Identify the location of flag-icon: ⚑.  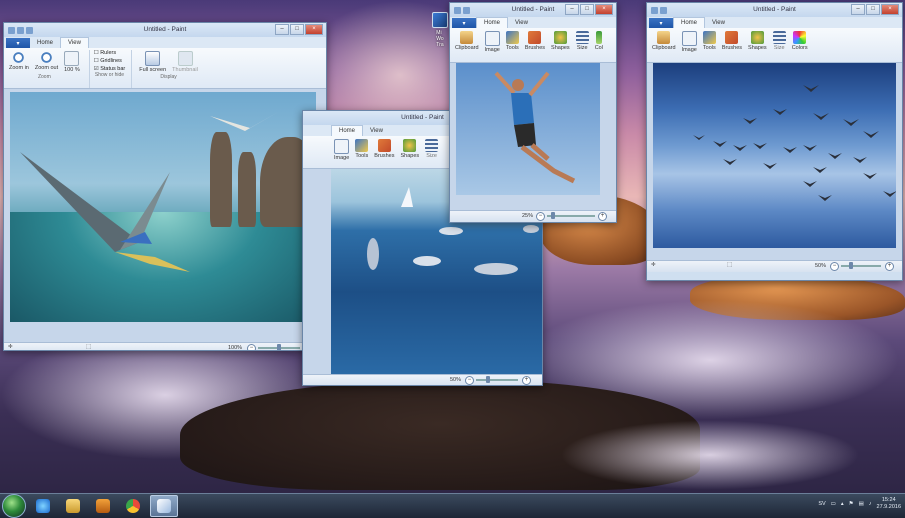
(851, 504).